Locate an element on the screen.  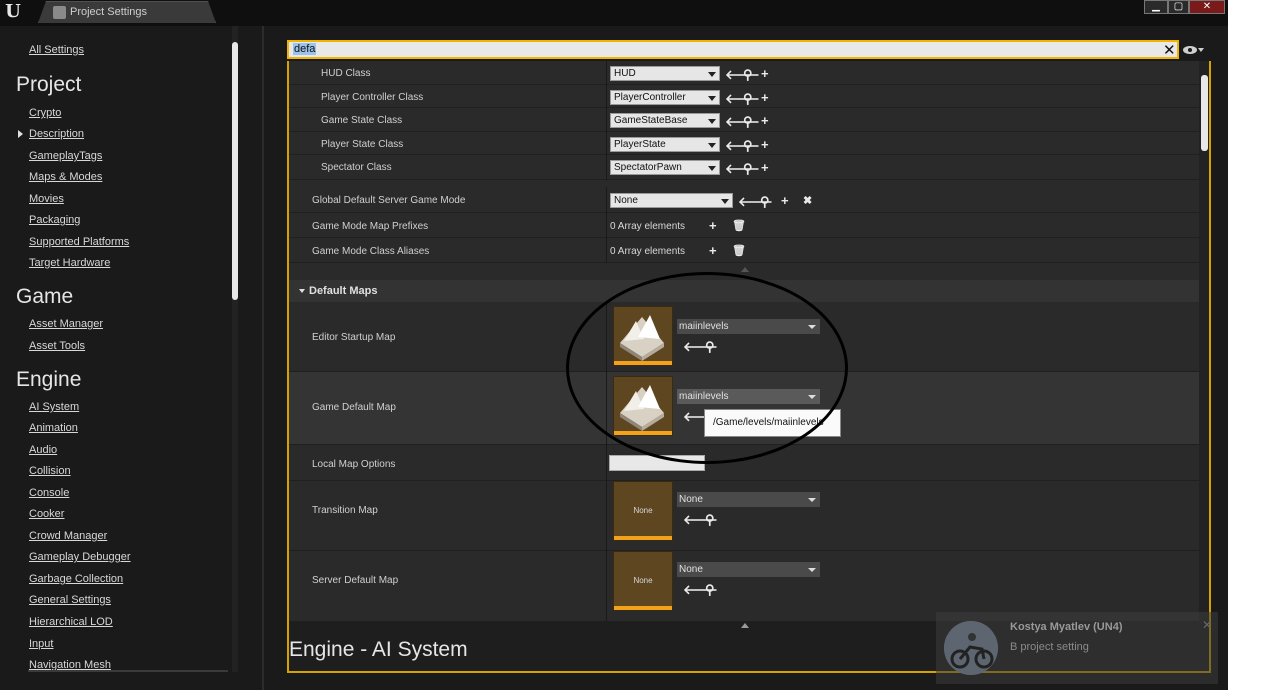
level-map-icon is located at coordinates (642, 338).